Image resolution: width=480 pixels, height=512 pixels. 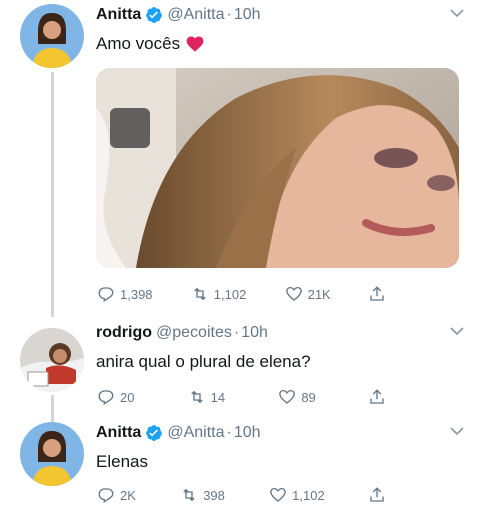 I want to click on like-button: 89, so click(x=296, y=397).